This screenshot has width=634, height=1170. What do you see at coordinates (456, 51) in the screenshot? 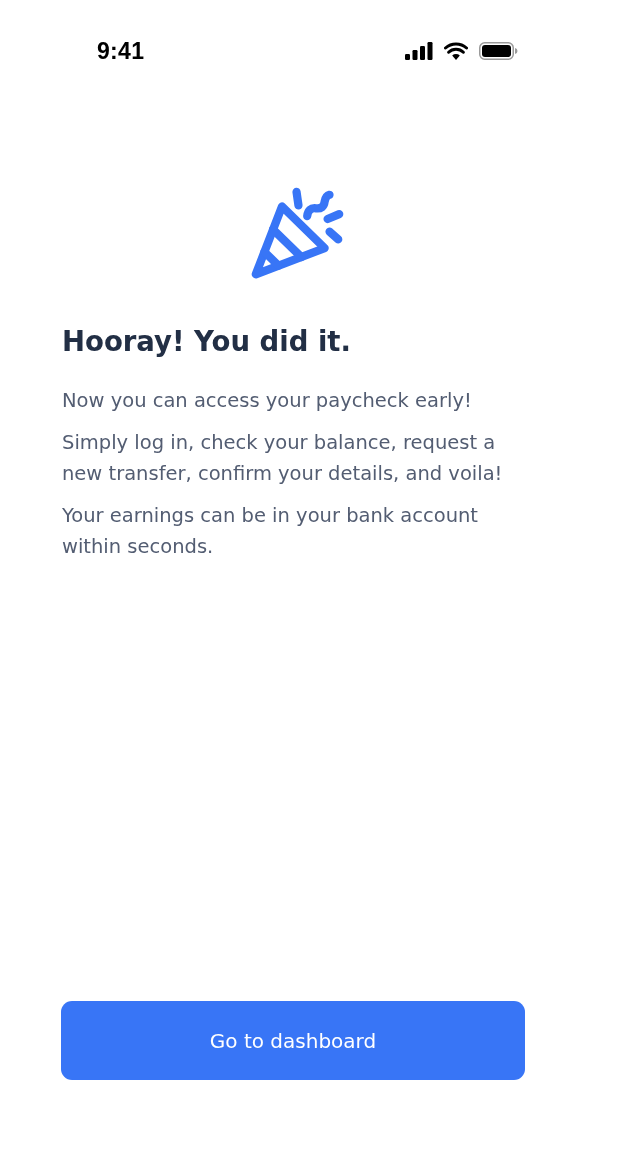
I see `wifi-icon` at bounding box center [456, 51].